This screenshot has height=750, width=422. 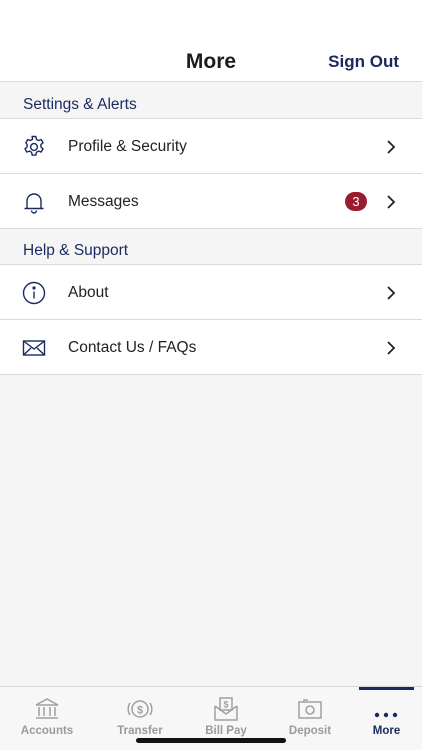 I want to click on camera-icon, so click(x=310, y=709).